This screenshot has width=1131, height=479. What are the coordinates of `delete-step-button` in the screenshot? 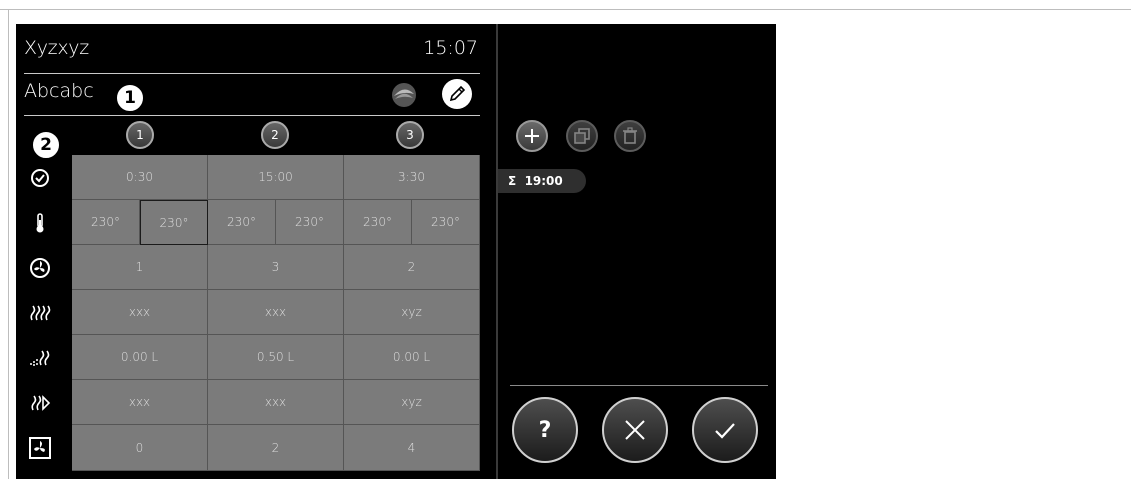 It's located at (630, 136).